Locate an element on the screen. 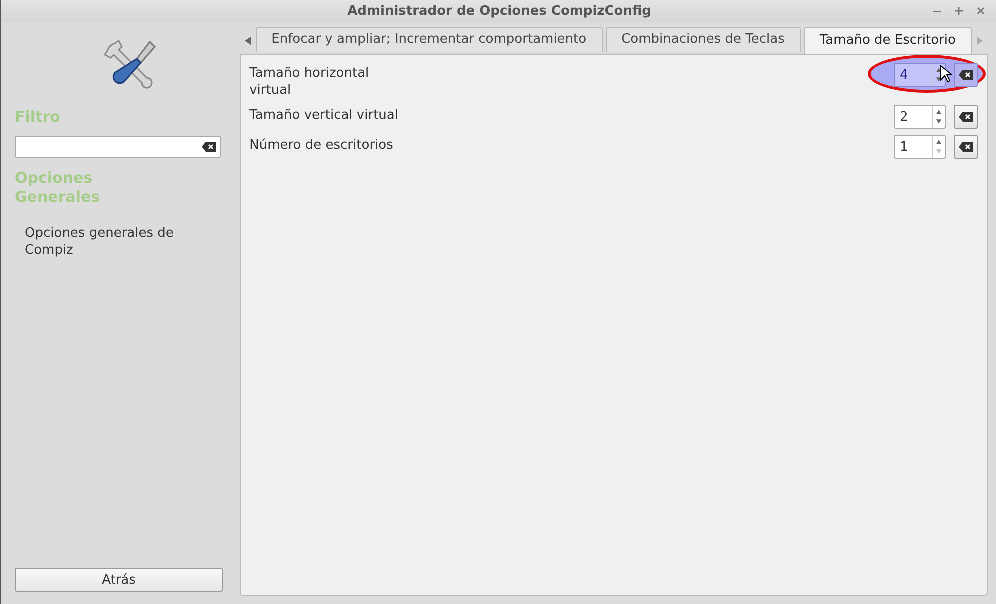 The height and width of the screenshot is (604, 996). spin-field: 4 is located at coordinates (920, 75).